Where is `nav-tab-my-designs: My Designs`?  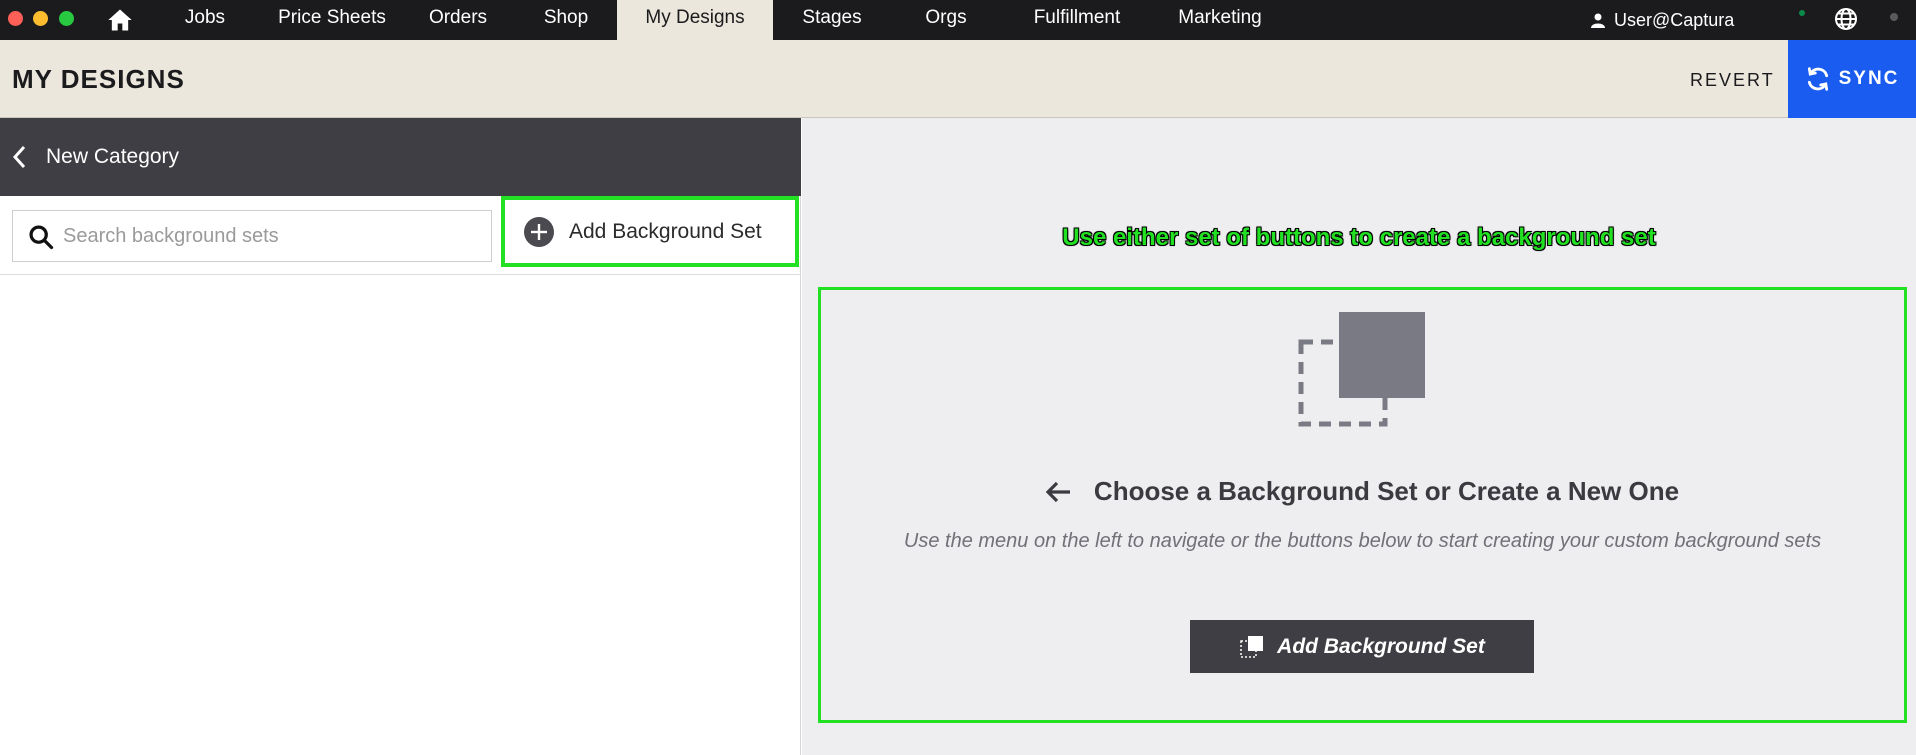 nav-tab-my-designs: My Designs is located at coordinates (695, 20).